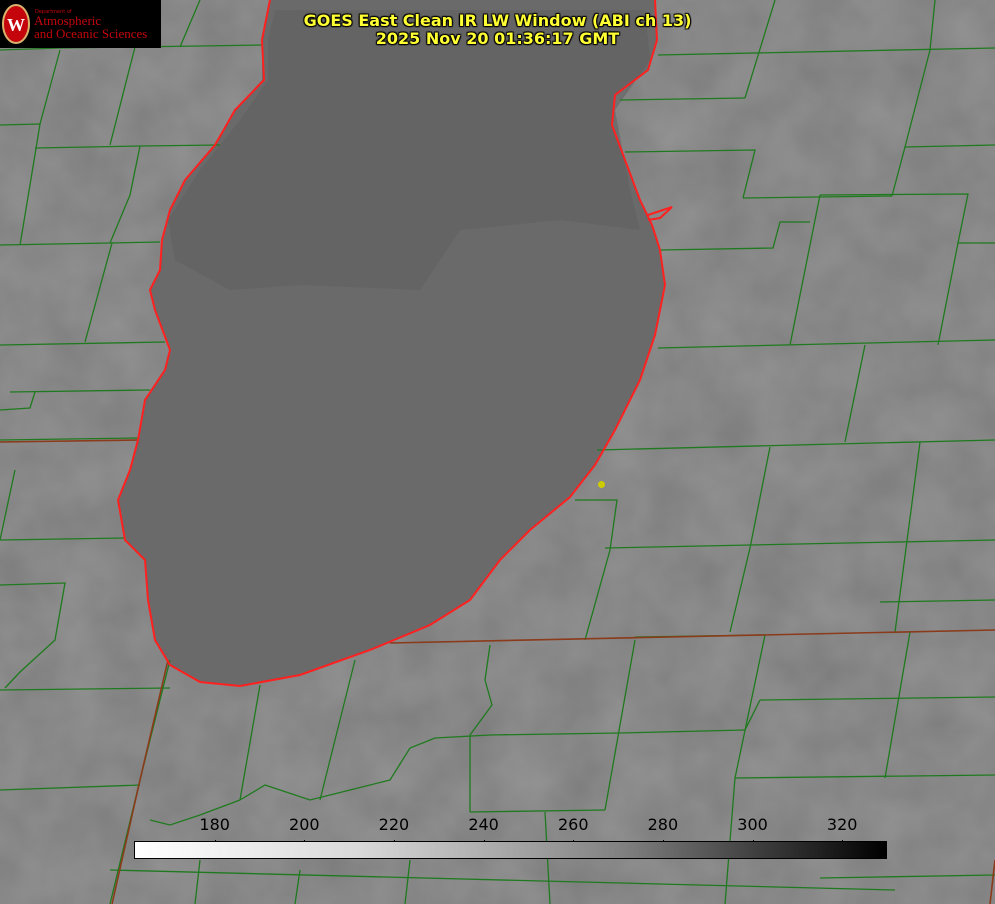 The width and height of the screenshot is (995, 904). I want to click on colorbar-tick-label: 180, so click(214, 824).